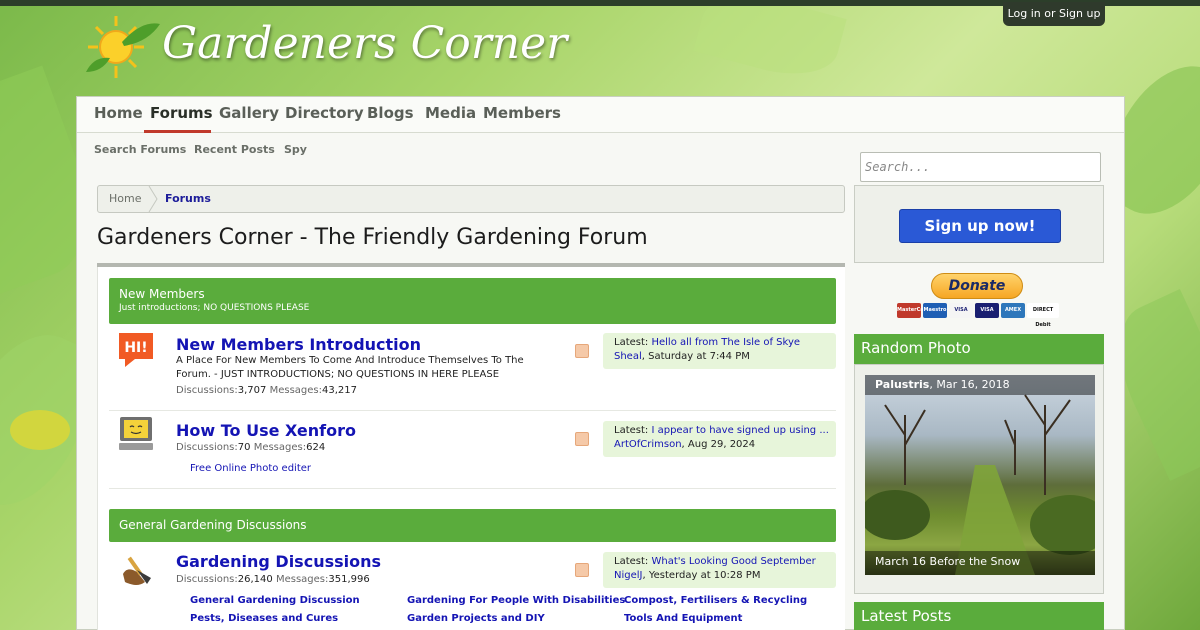 This screenshot has height=630, width=1200. I want to click on photo-caption: March 16 Before the Snow, so click(980, 563).